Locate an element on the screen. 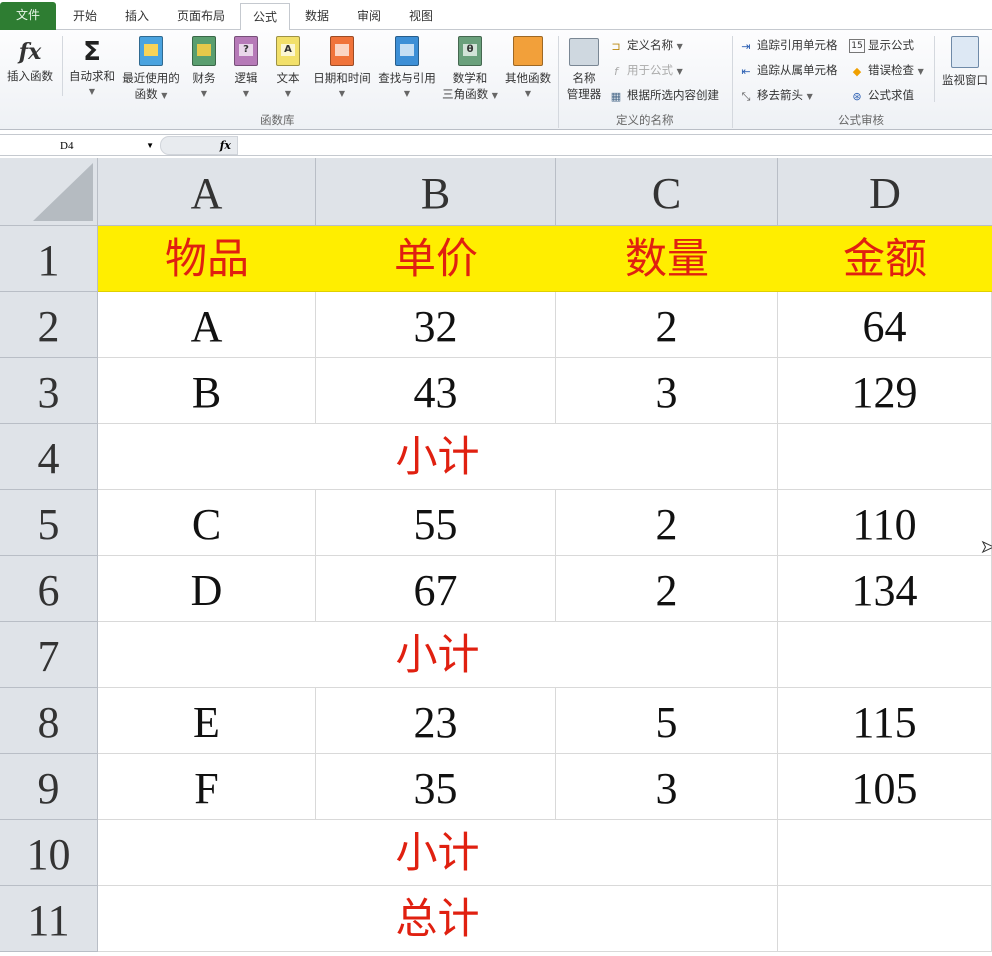 Image resolution: width=992 pixels, height=956 pixels. use-in-formula-button: f 用于公式 ▼ is located at coordinates (645, 71).